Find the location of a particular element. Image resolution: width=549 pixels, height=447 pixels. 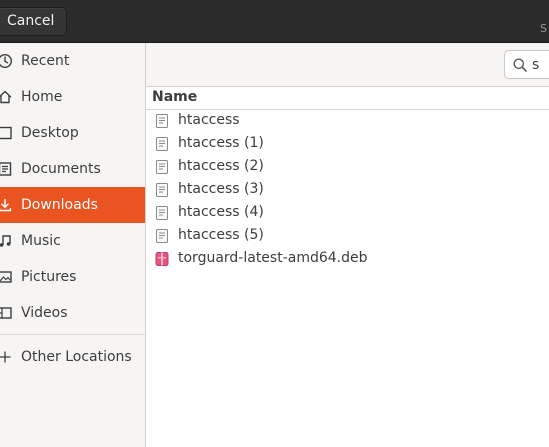

music-note-icon is located at coordinates (6, 241).